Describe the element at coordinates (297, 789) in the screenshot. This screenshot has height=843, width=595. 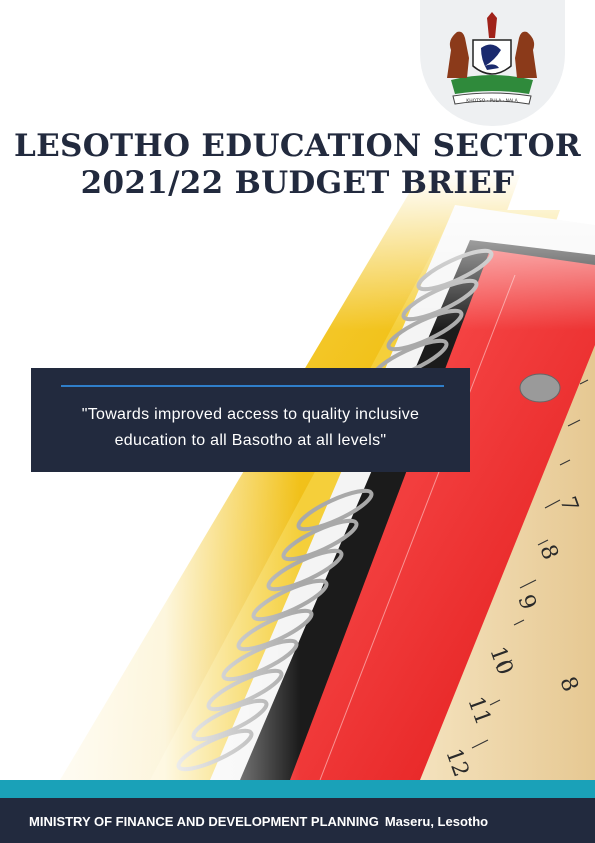
I see `teal-accent-band` at that location.